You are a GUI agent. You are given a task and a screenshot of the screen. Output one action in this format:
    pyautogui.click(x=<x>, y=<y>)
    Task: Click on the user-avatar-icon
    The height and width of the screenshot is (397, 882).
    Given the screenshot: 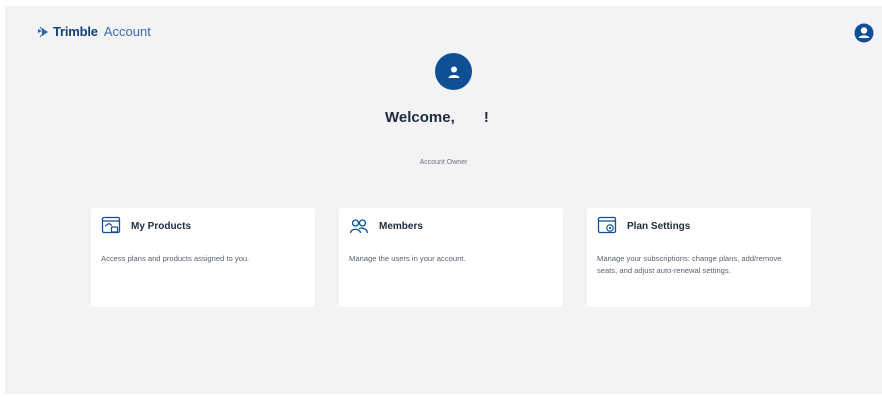 What is the action you would take?
    pyautogui.click(x=453, y=72)
    